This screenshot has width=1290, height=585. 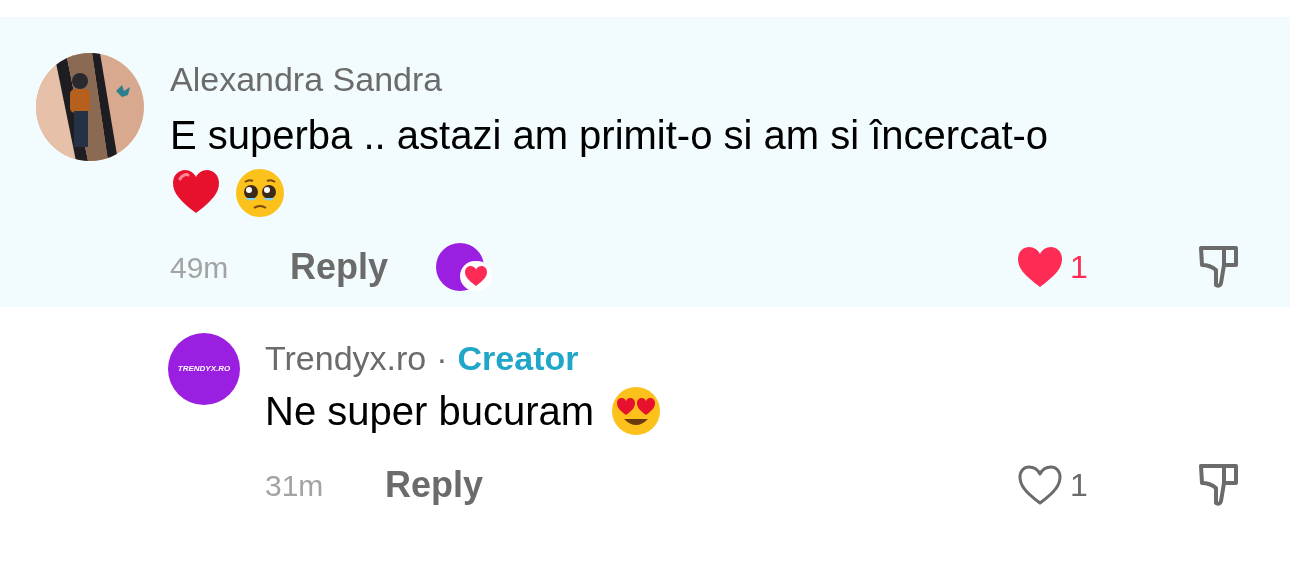 What do you see at coordinates (260, 193) in the screenshot?
I see `teary-face-emoji-icon` at bounding box center [260, 193].